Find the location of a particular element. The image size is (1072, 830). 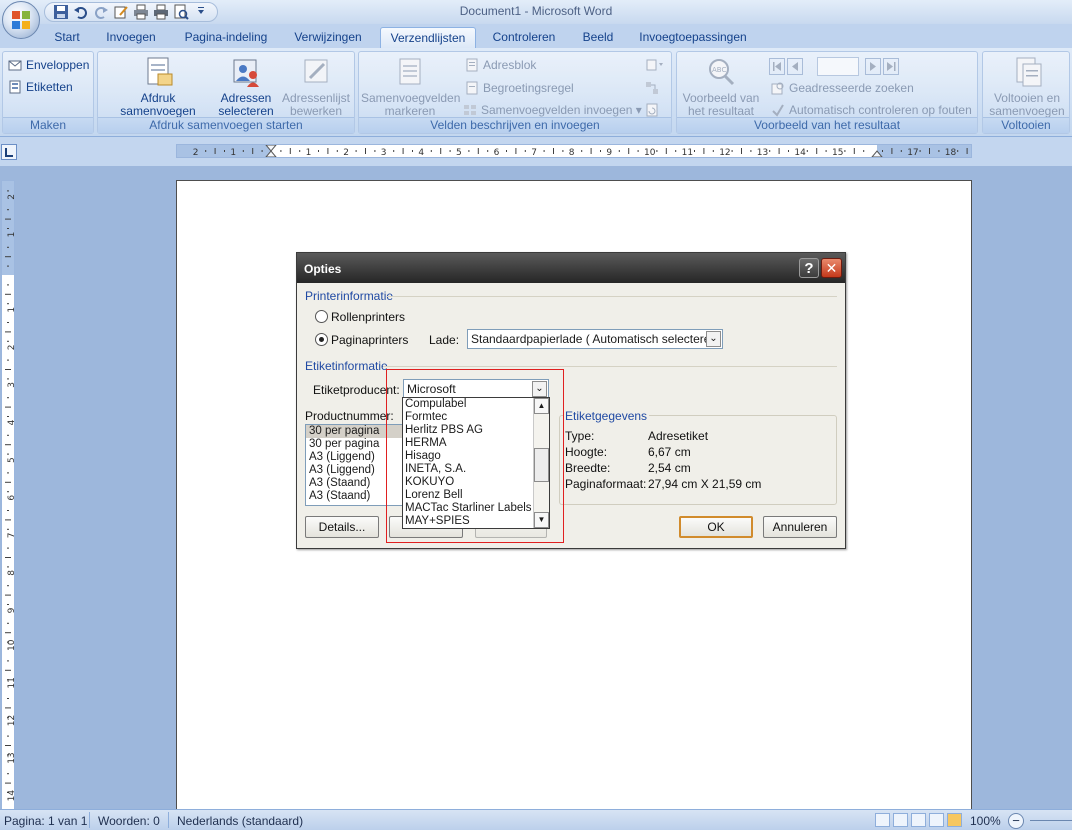

dropdown-scrollbar: ▲ ▼ is located at coordinates (541, 463).